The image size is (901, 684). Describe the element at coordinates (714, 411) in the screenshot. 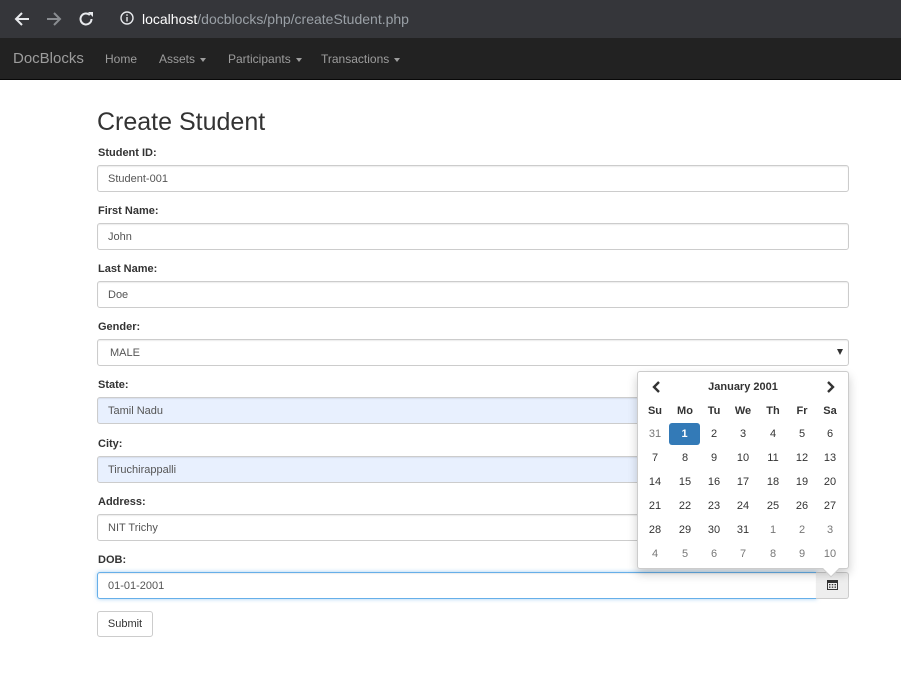

I see `weekday-header: Tu` at that location.